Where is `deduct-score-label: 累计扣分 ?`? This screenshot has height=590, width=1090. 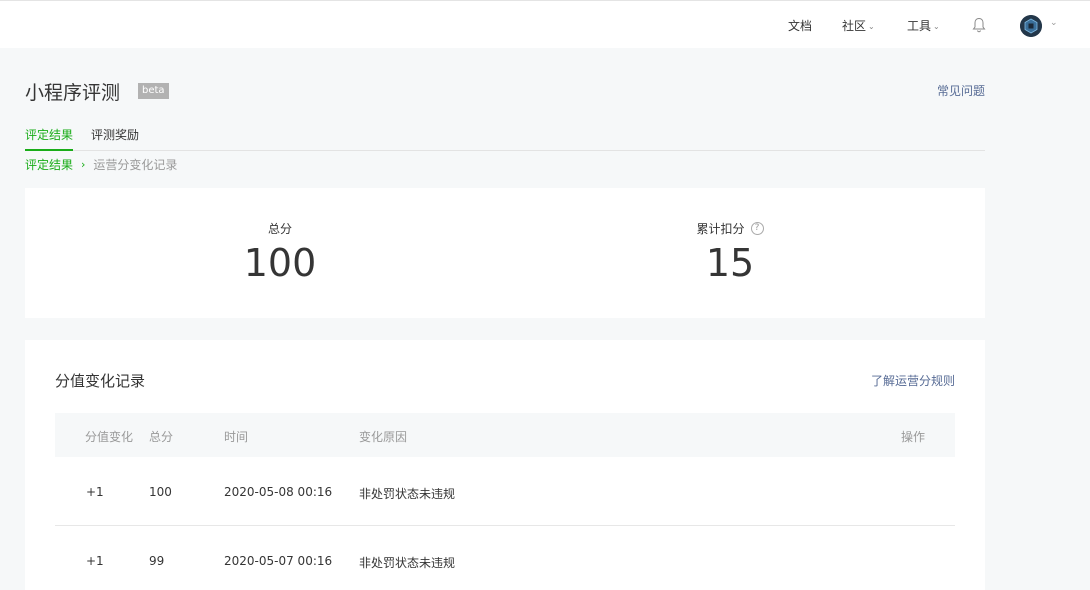 deduct-score-label: 累计扣分 ? is located at coordinates (730, 228).